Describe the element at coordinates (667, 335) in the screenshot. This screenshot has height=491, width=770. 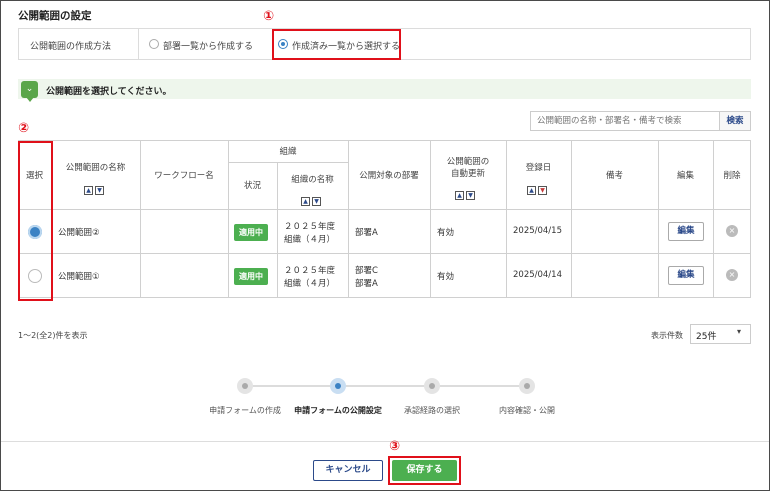
I see `per-page-label: 表示件数` at that location.